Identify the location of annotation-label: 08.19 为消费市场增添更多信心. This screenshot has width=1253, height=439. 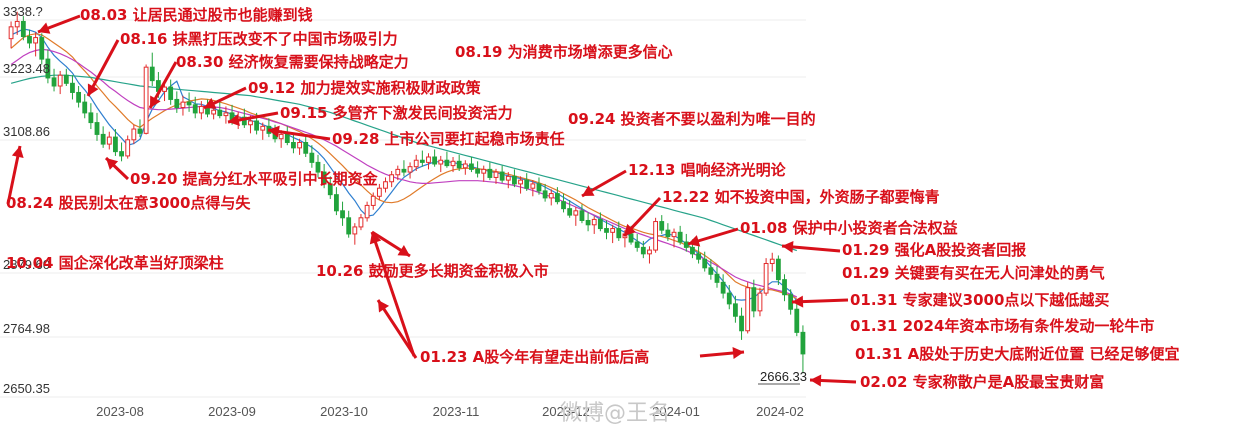
(564, 52).